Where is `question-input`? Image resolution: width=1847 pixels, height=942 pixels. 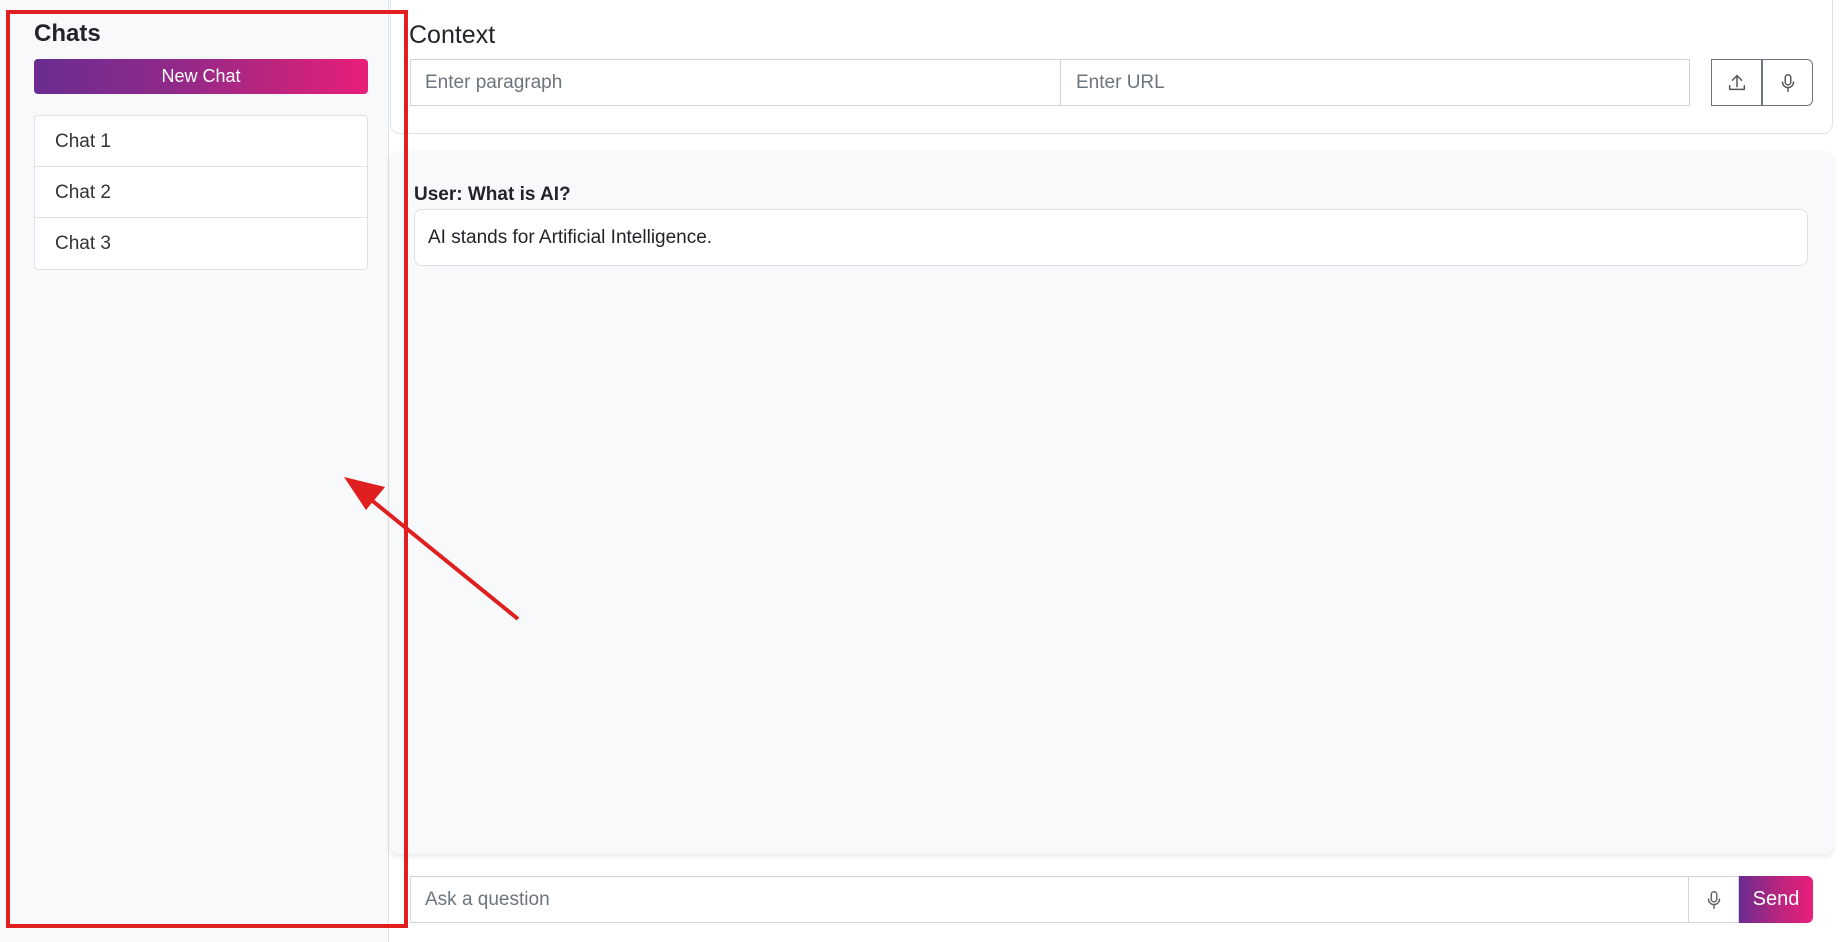
question-input is located at coordinates (1049, 899).